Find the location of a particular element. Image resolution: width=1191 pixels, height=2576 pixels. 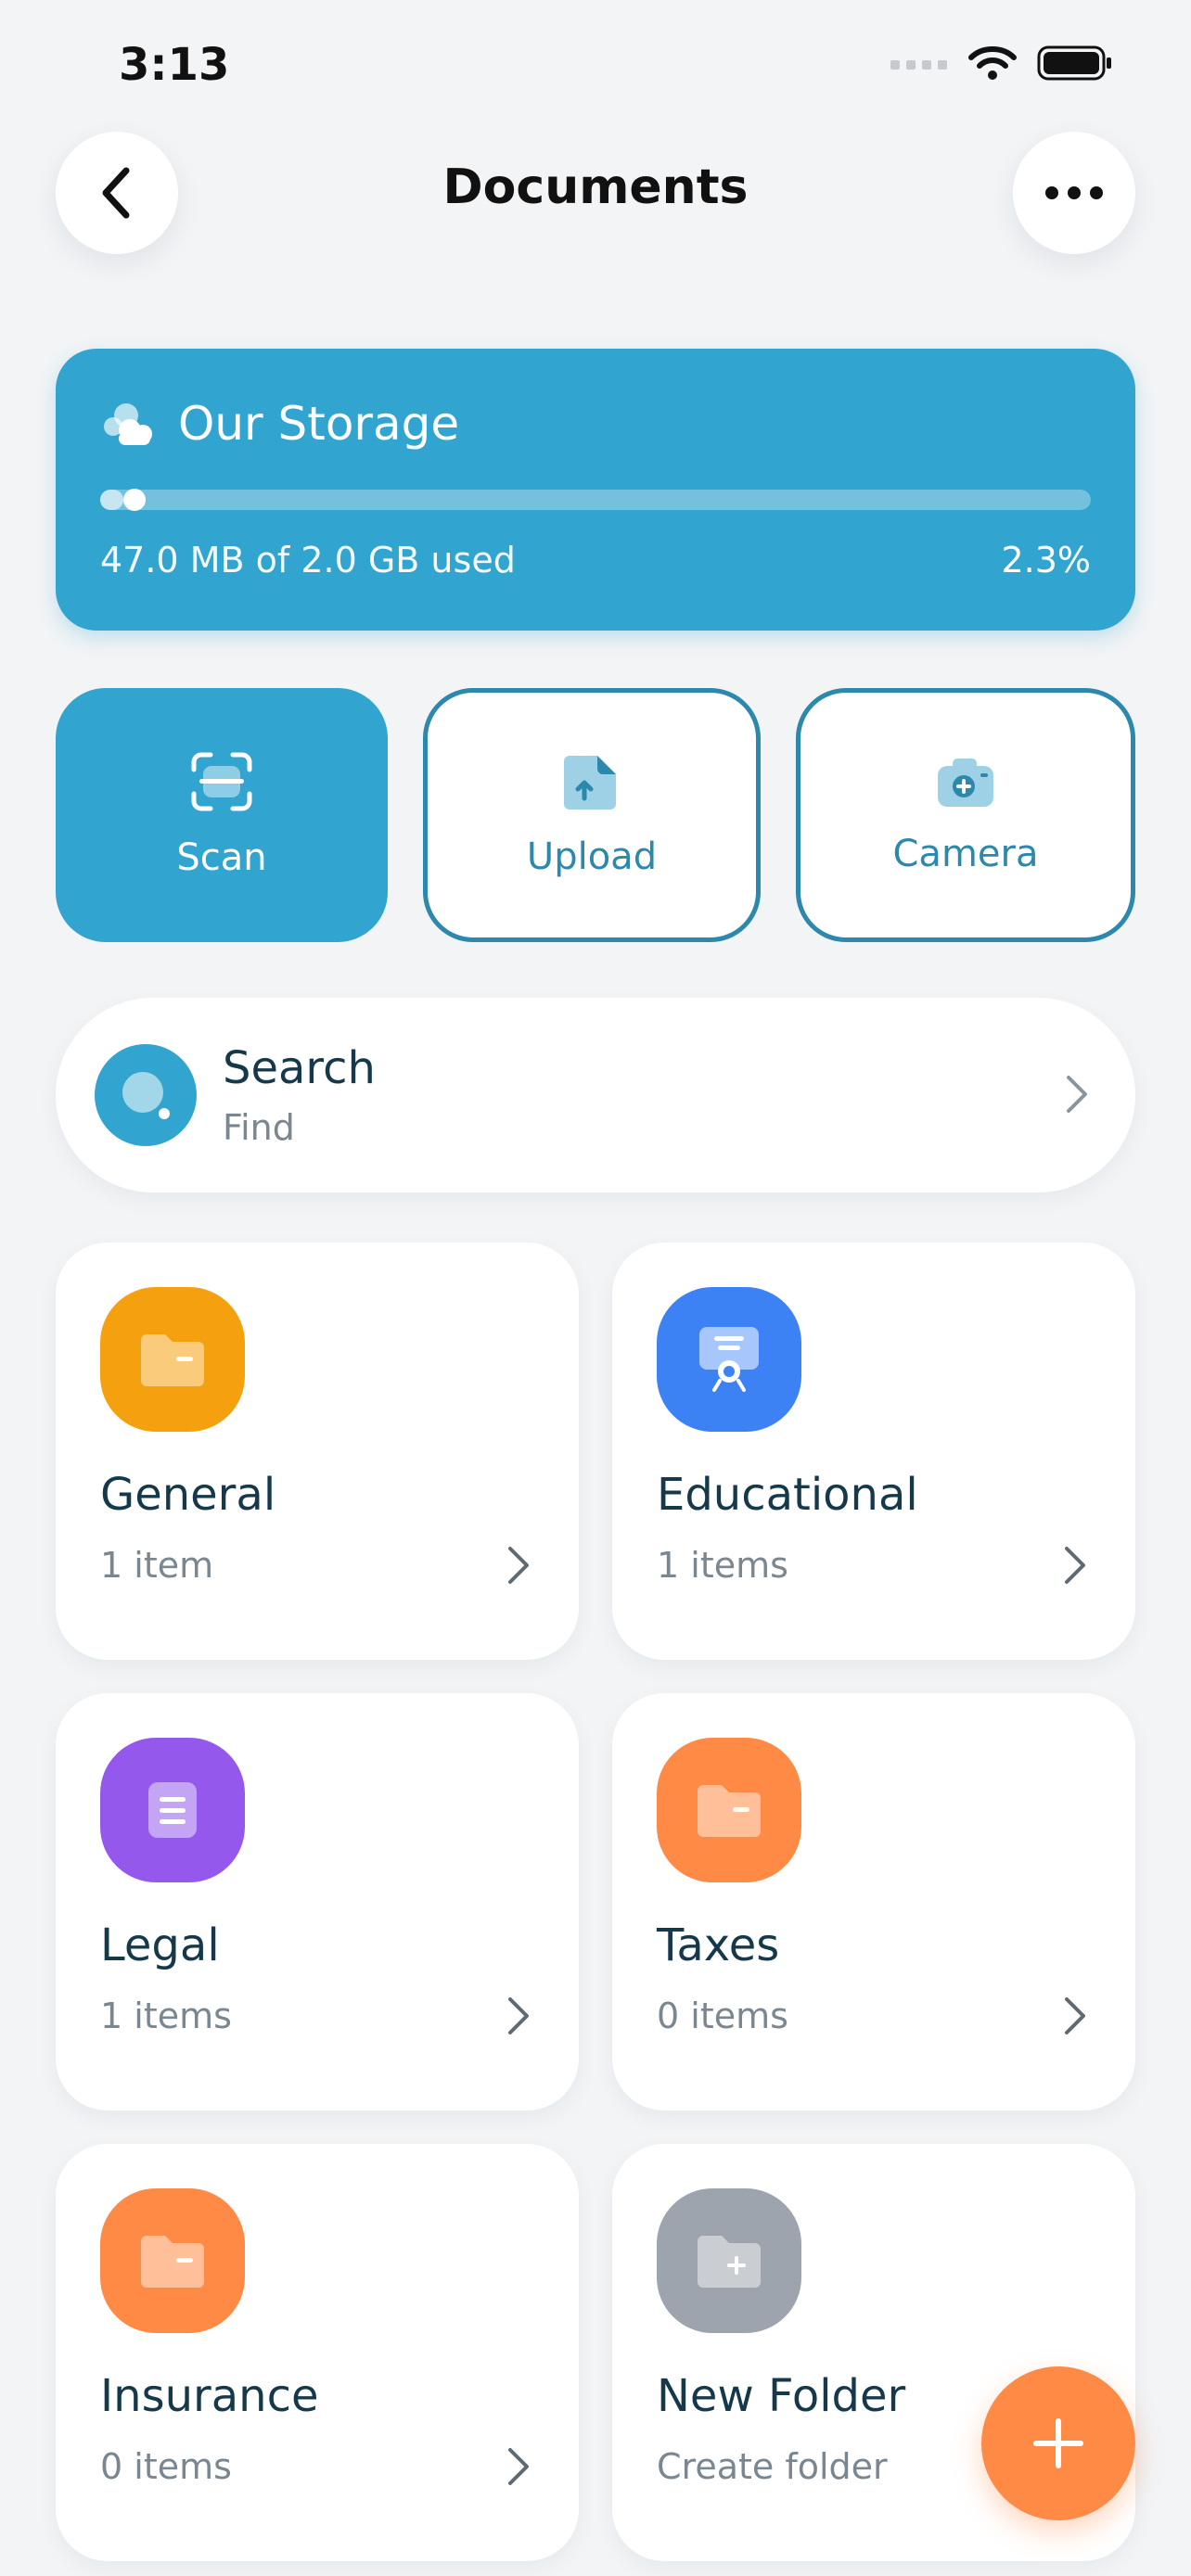

storage-card: Our Storage 47.0 MB of 2.0 GB used 2.3% is located at coordinates (595, 490).